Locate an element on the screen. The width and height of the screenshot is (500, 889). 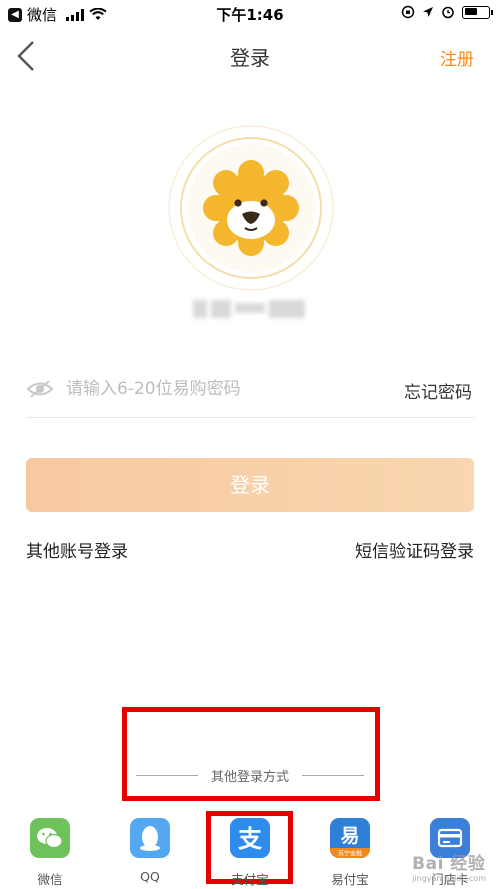
status-bar: ◀ 微信 下午1:46 is located at coordinates (250, 14).